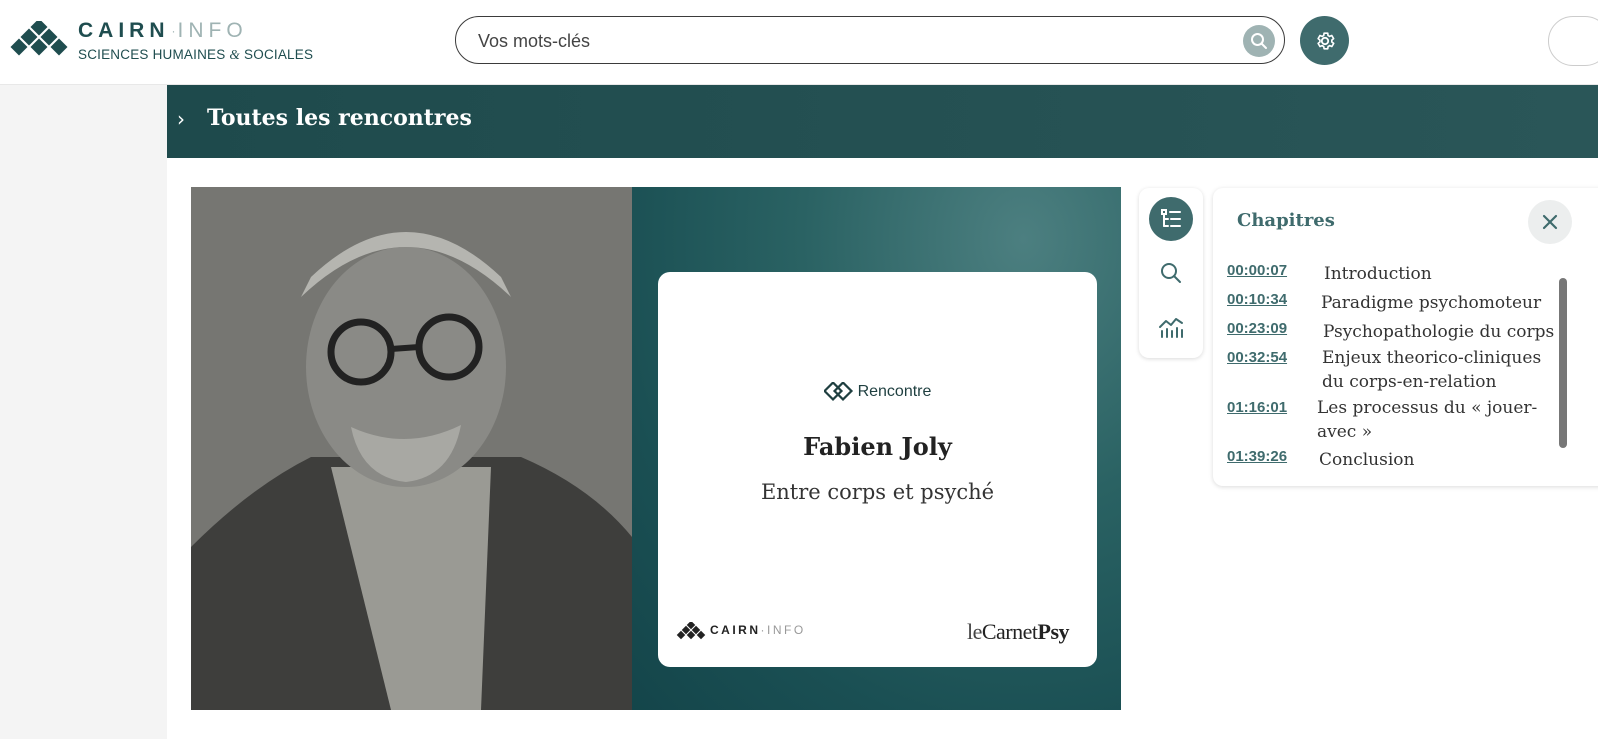 The height and width of the screenshot is (739, 1598). What do you see at coordinates (877, 492) in the screenshot?
I see `episode-subtitle: Entre corps et psyché` at bounding box center [877, 492].